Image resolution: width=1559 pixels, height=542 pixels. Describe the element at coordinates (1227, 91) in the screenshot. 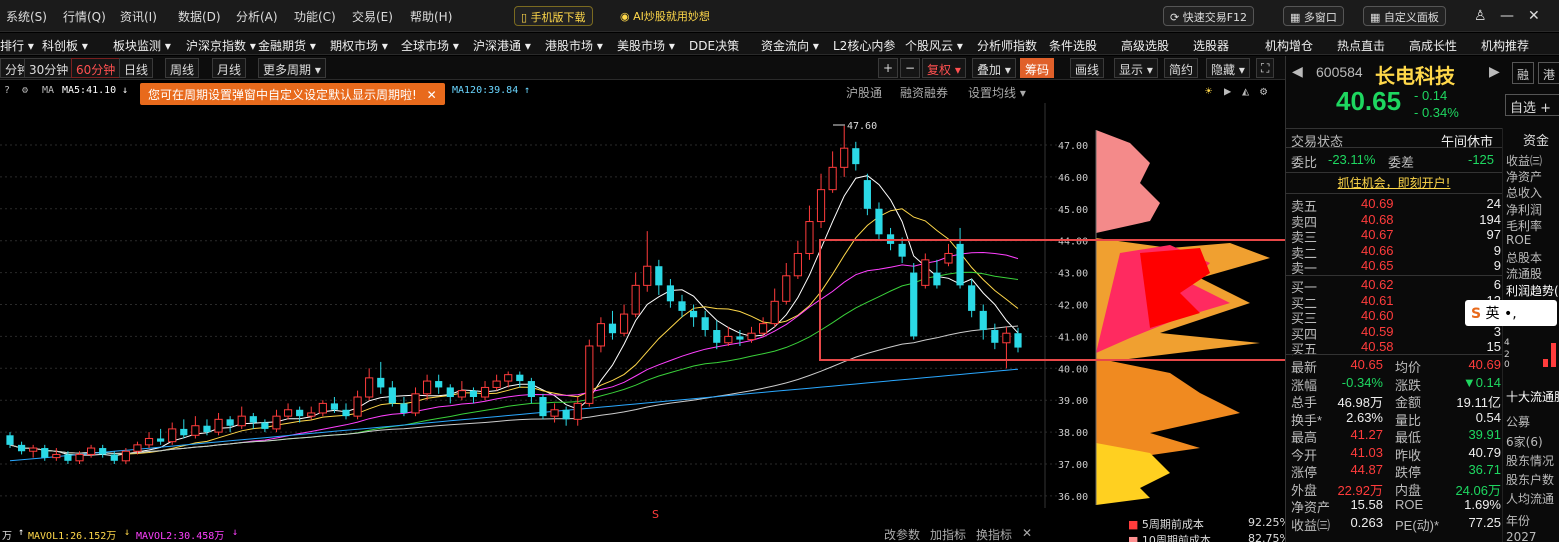

I see `flag-icon: ▶` at that location.